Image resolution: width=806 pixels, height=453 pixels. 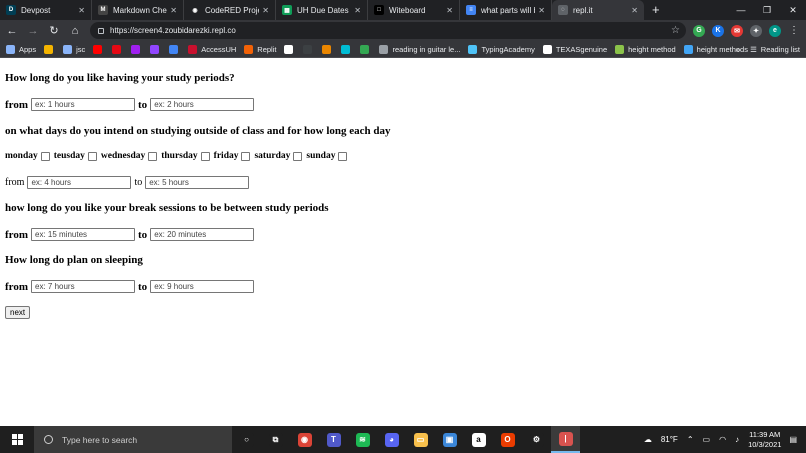 What do you see at coordinates (449, 439) in the screenshot?
I see `taskbar-app: ▣` at bounding box center [449, 439].